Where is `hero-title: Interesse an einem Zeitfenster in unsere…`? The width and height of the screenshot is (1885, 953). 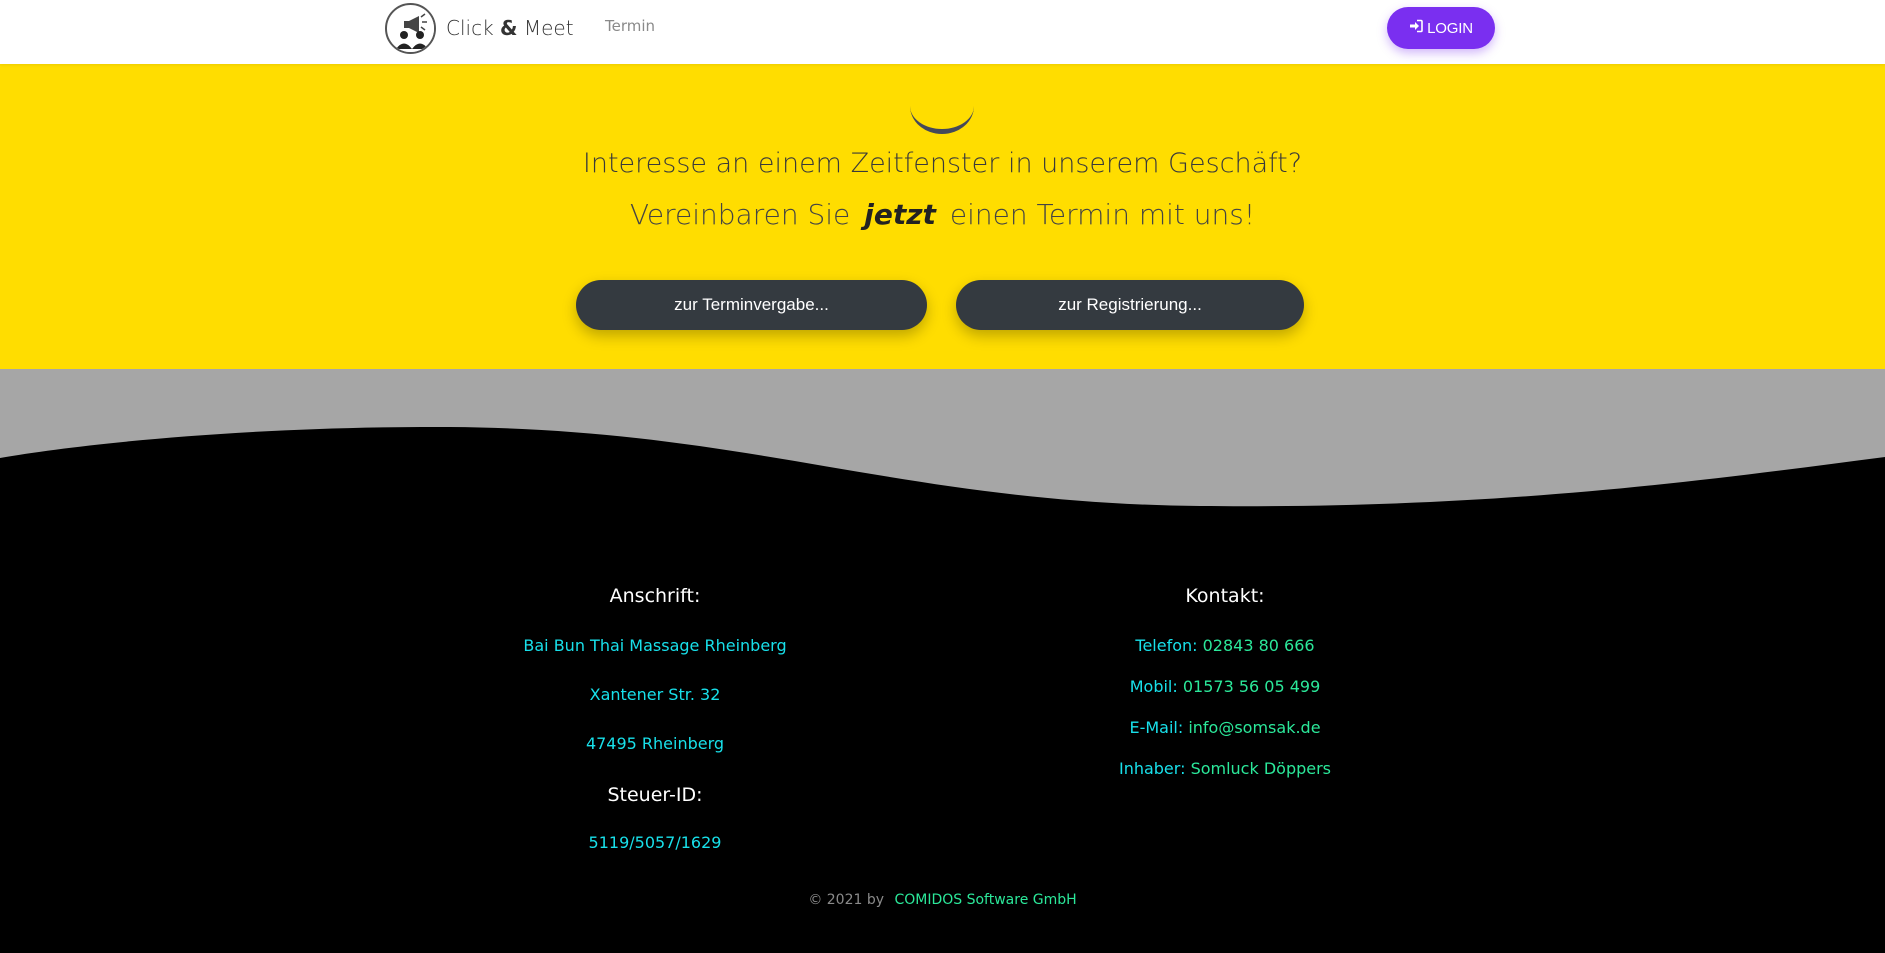
hero-title: Interesse an einem Zeitfenster in unsere… is located at coordinates (942, 163).